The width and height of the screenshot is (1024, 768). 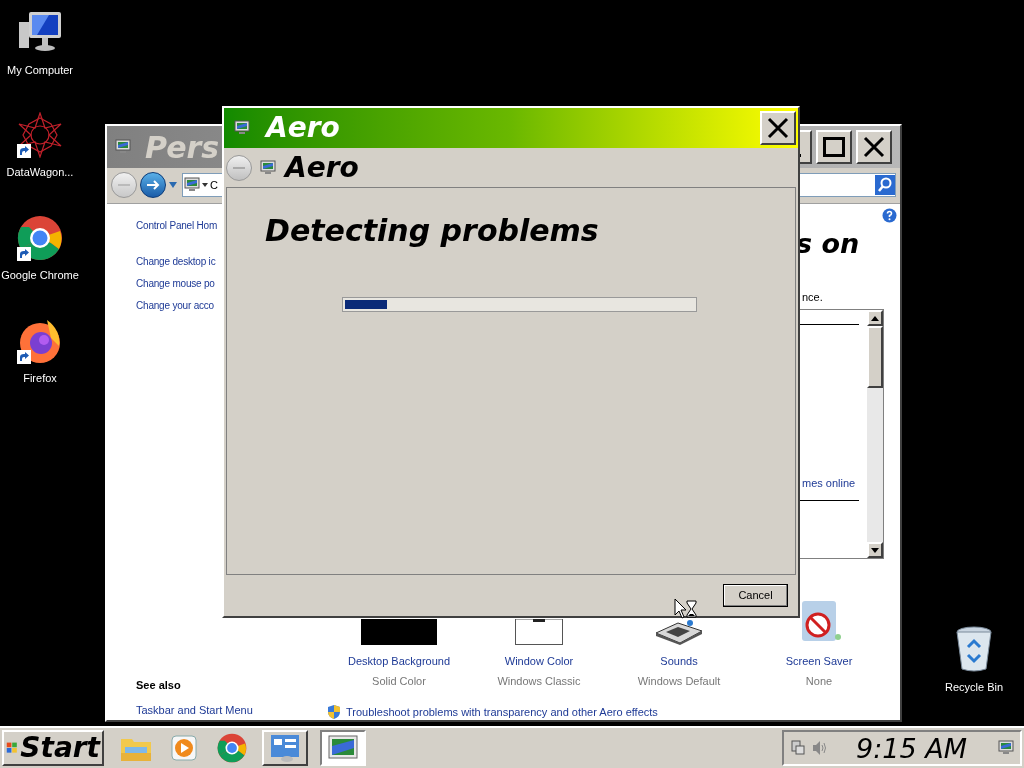 I want to click on starburst-icon, so click(x=40, y=135).